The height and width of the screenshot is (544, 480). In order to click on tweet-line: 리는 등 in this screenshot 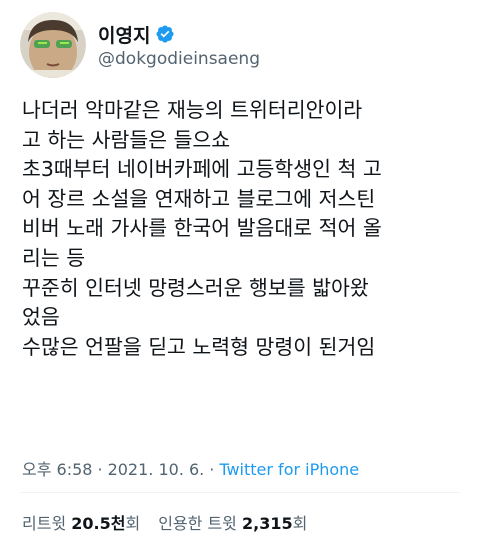, I will do `click(54, 257)`.